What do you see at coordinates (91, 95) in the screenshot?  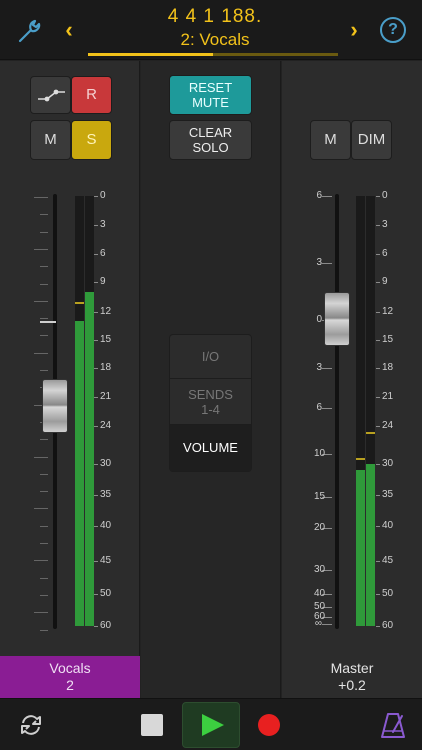 I see `record-enable-button: R` at bounding box center [91, 95].